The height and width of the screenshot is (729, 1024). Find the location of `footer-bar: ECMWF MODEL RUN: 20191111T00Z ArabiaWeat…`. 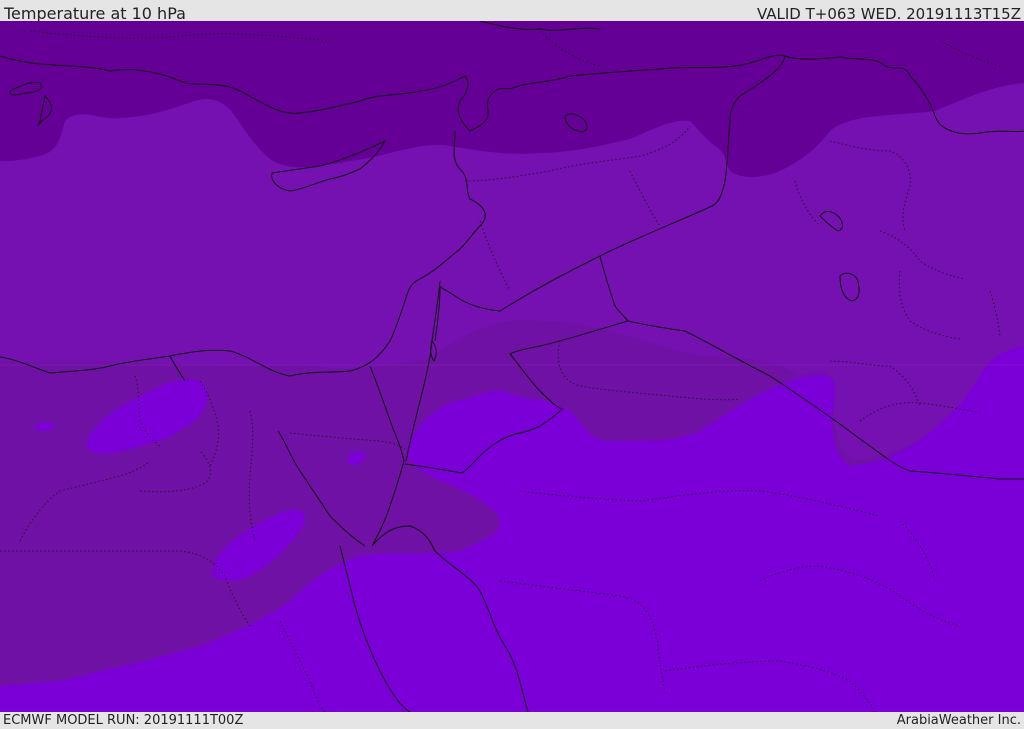

footer-bar: ECMWF MODEL RUN: 20191111T00Z ArabiaWeat… is located at coordinates (512, 720).